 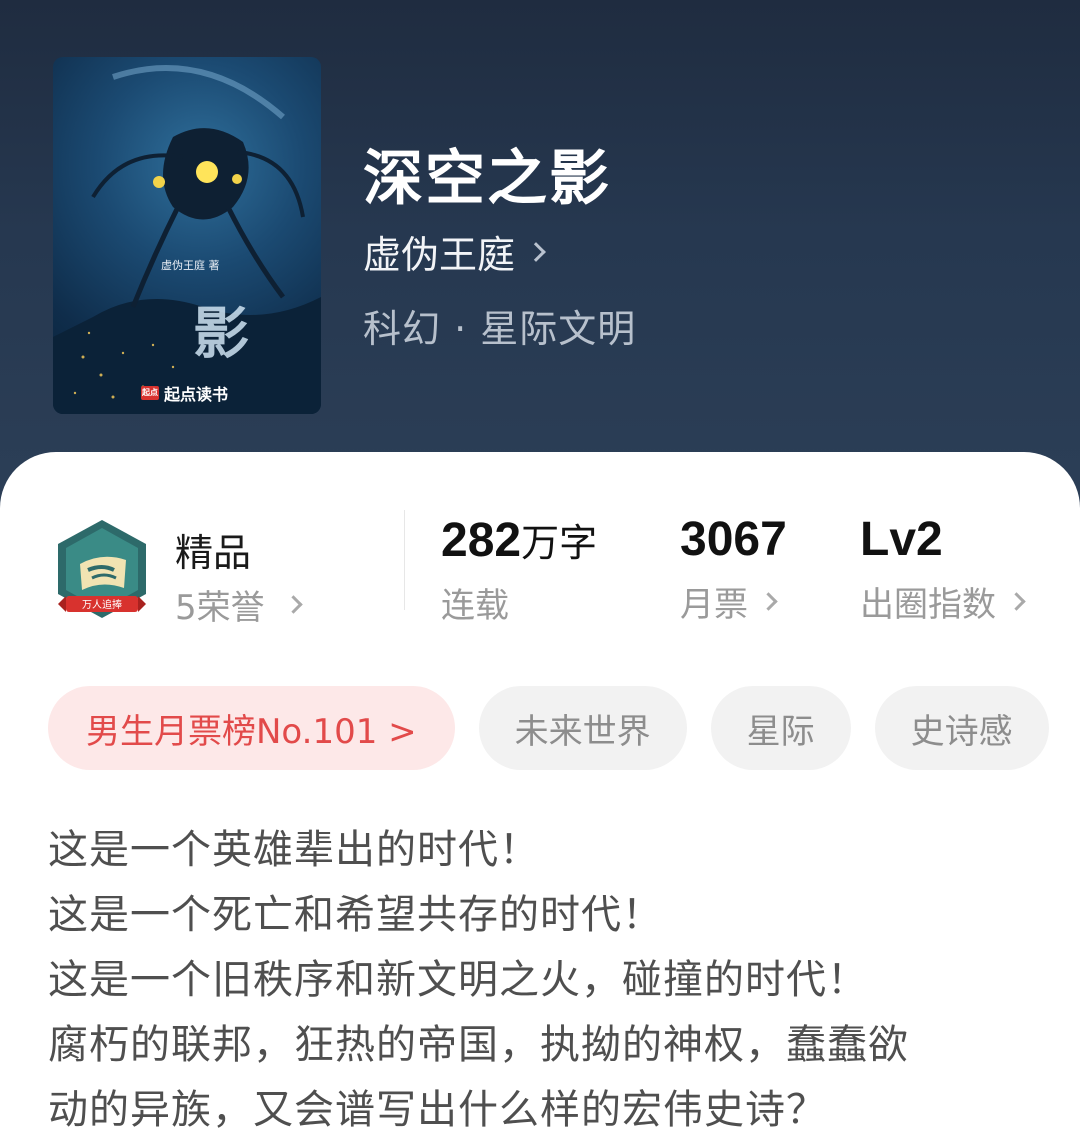 I want to click on tag-monthly-rank: 男生月票榜No.101 >, so click(x=251, y=728).